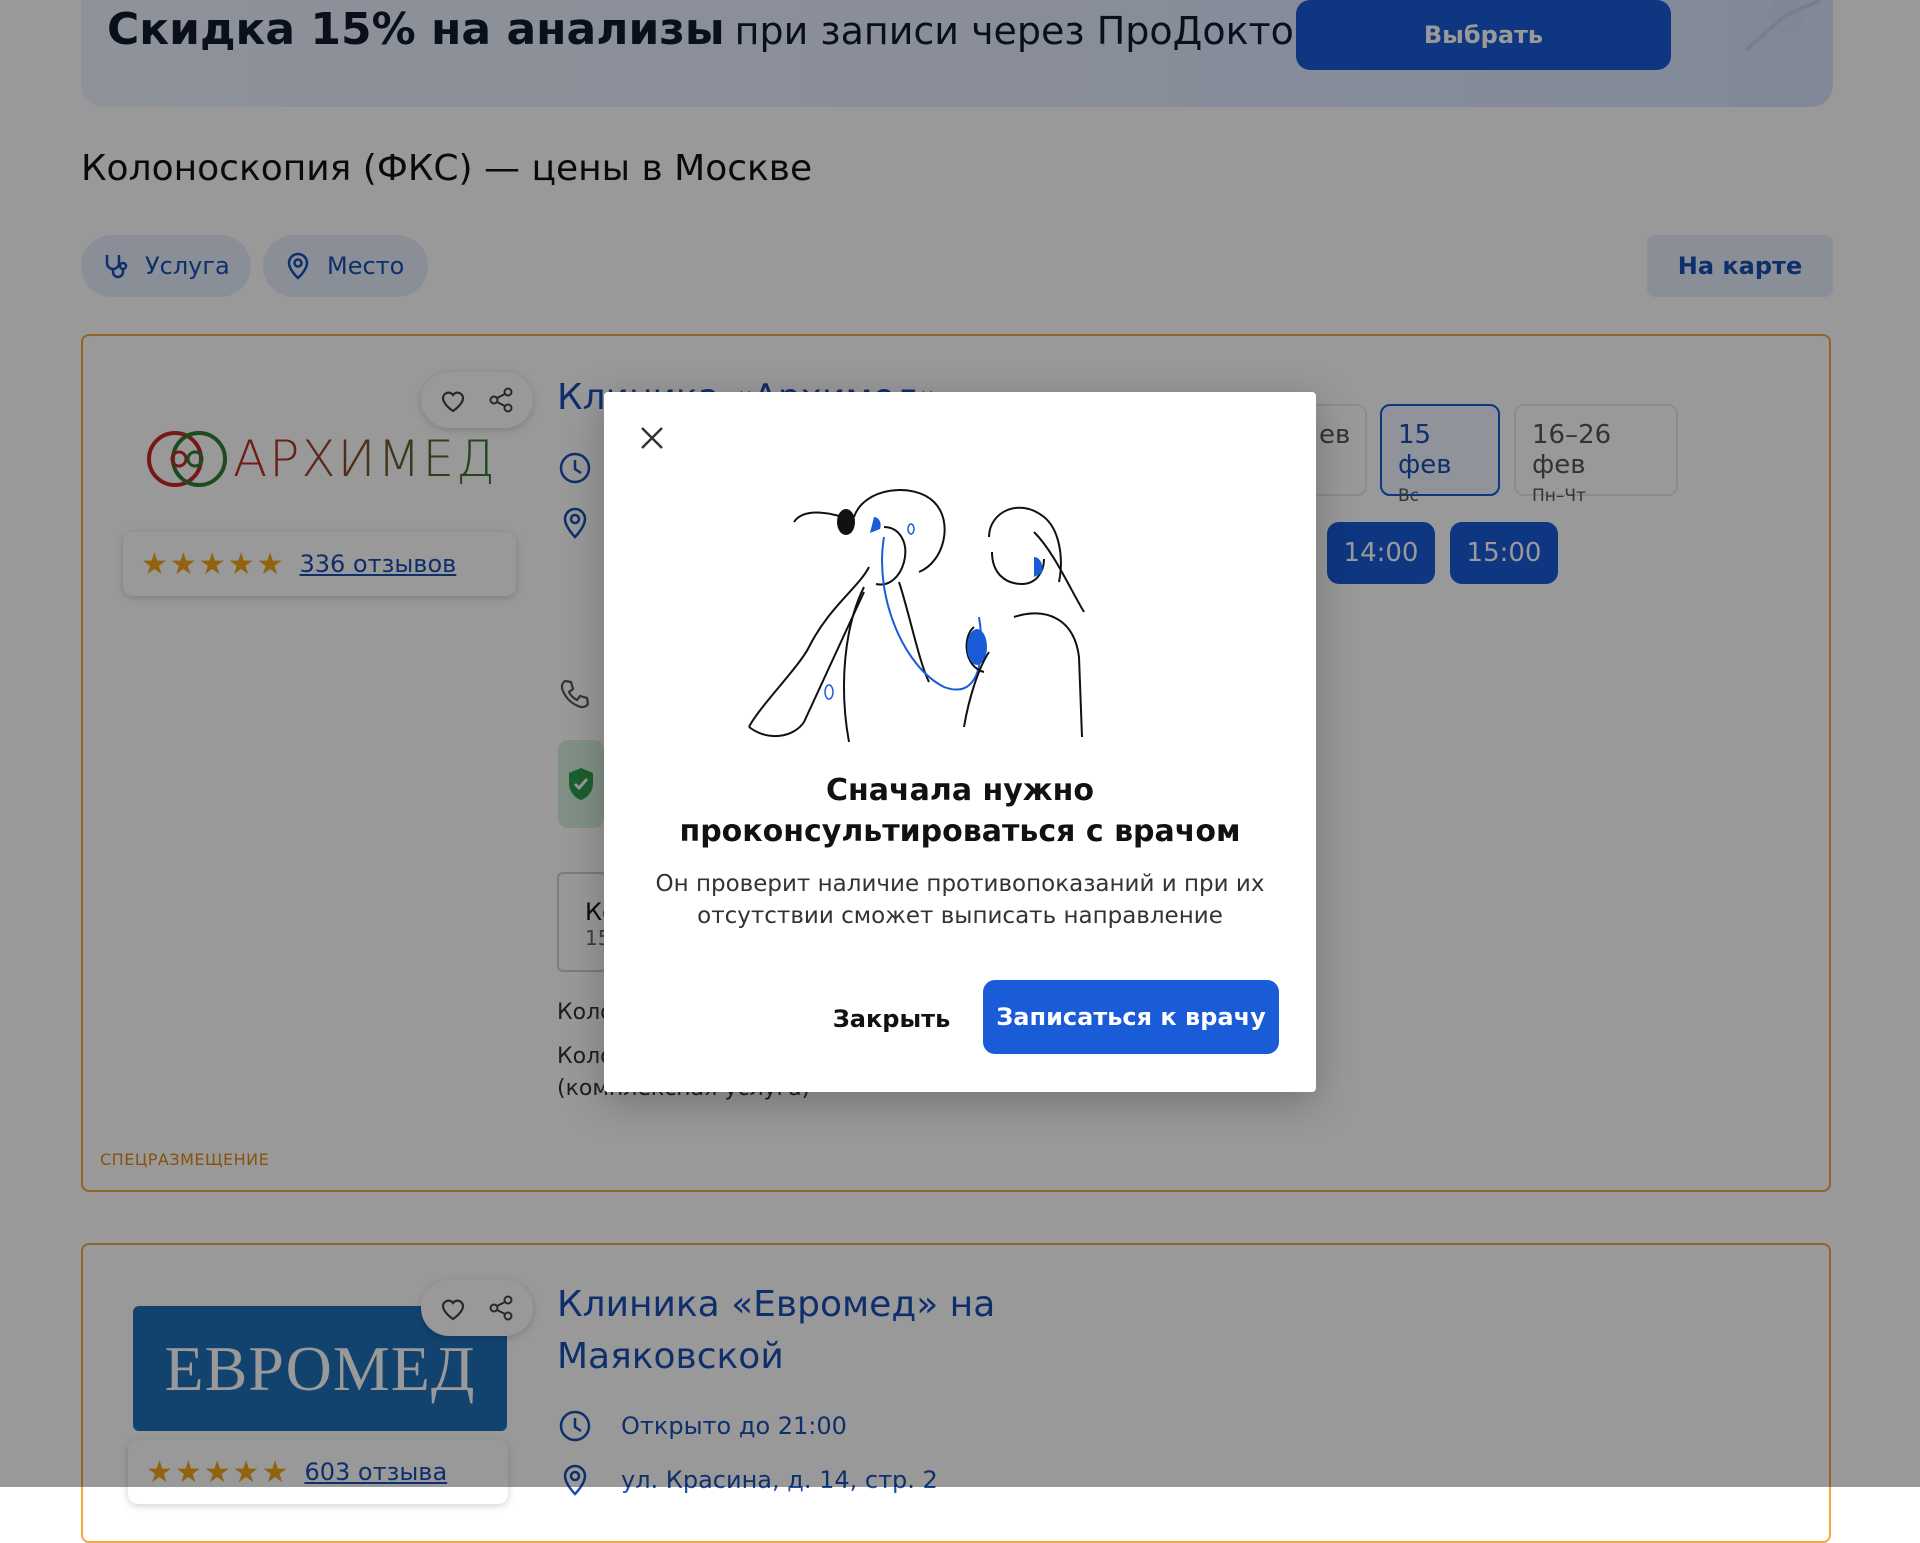 The image size is (1920, 1543). What do you see at coordinates (652, 438) in the screenshot?
I see `close-icon` at bounding box center [652, 438].